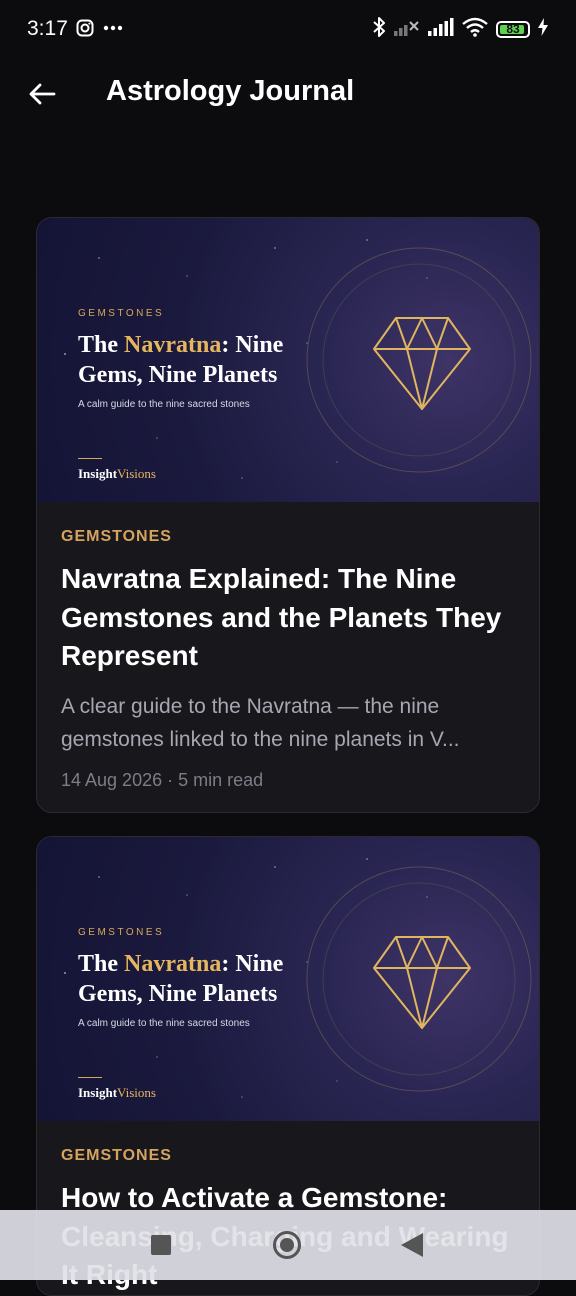 The image size is (576, 1296). I want to click on recents-square-icon, so click(161, 1245).